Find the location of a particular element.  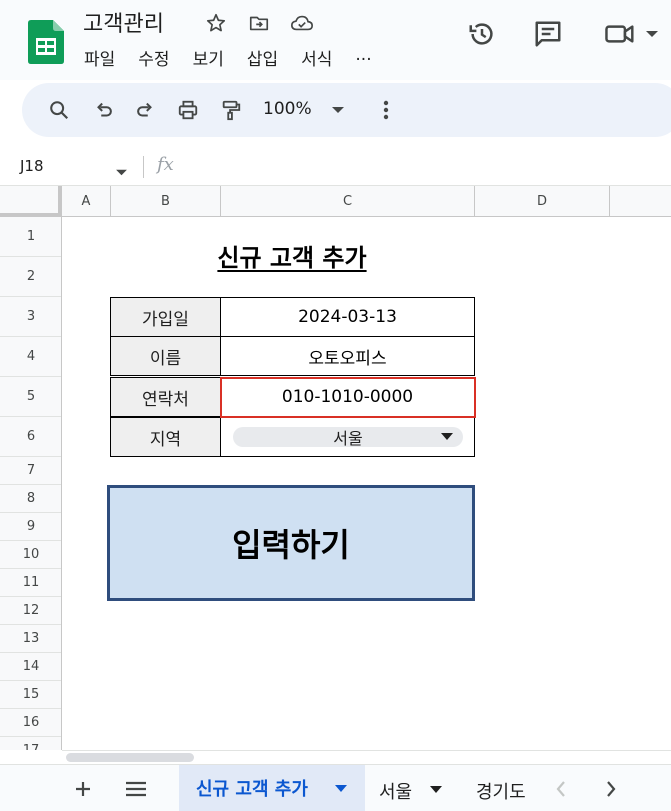

zoom-dropdown-icon is located at coordinates (338, 110).